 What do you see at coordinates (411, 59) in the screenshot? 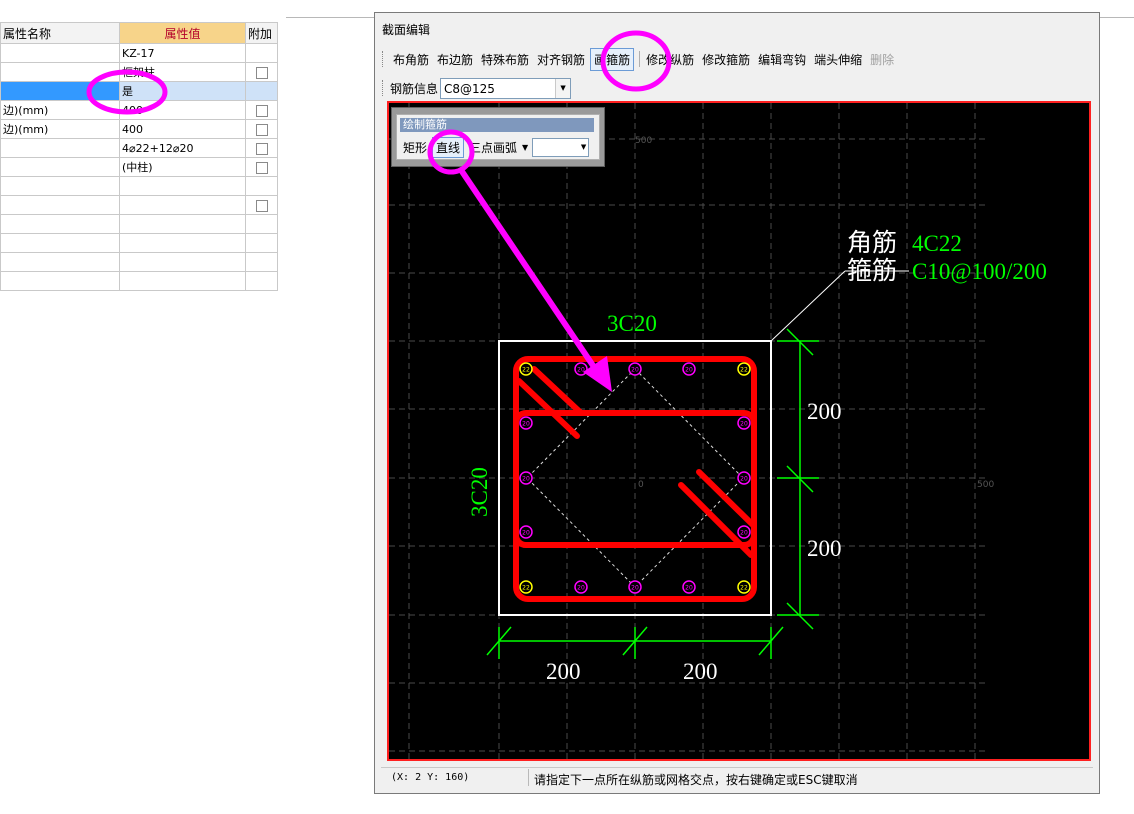
I see `toolbar-button-0: 布角筋` at bounding box center [411, 59].